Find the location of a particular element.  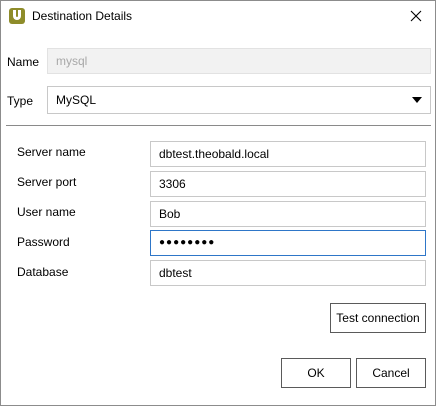

password-label: Password is located at coordinates (43, 242).